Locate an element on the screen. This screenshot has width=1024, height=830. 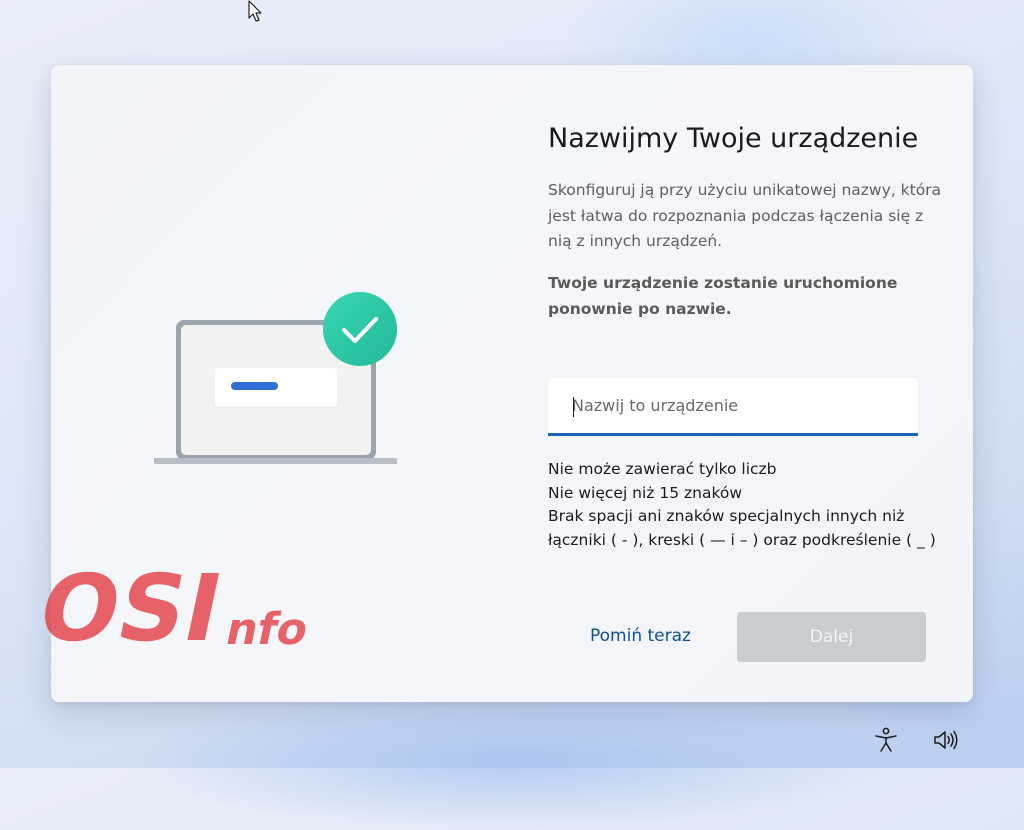
watermark-main-text: OSI is located at coordinates (130, 608).